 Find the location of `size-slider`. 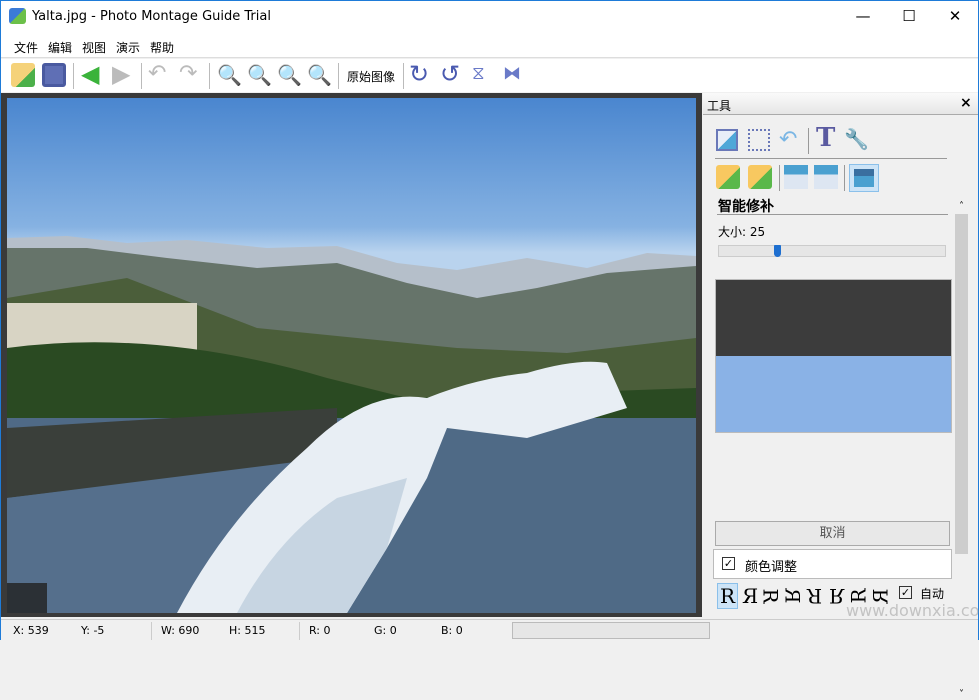

size-slider is located at coordinates (832, 251).